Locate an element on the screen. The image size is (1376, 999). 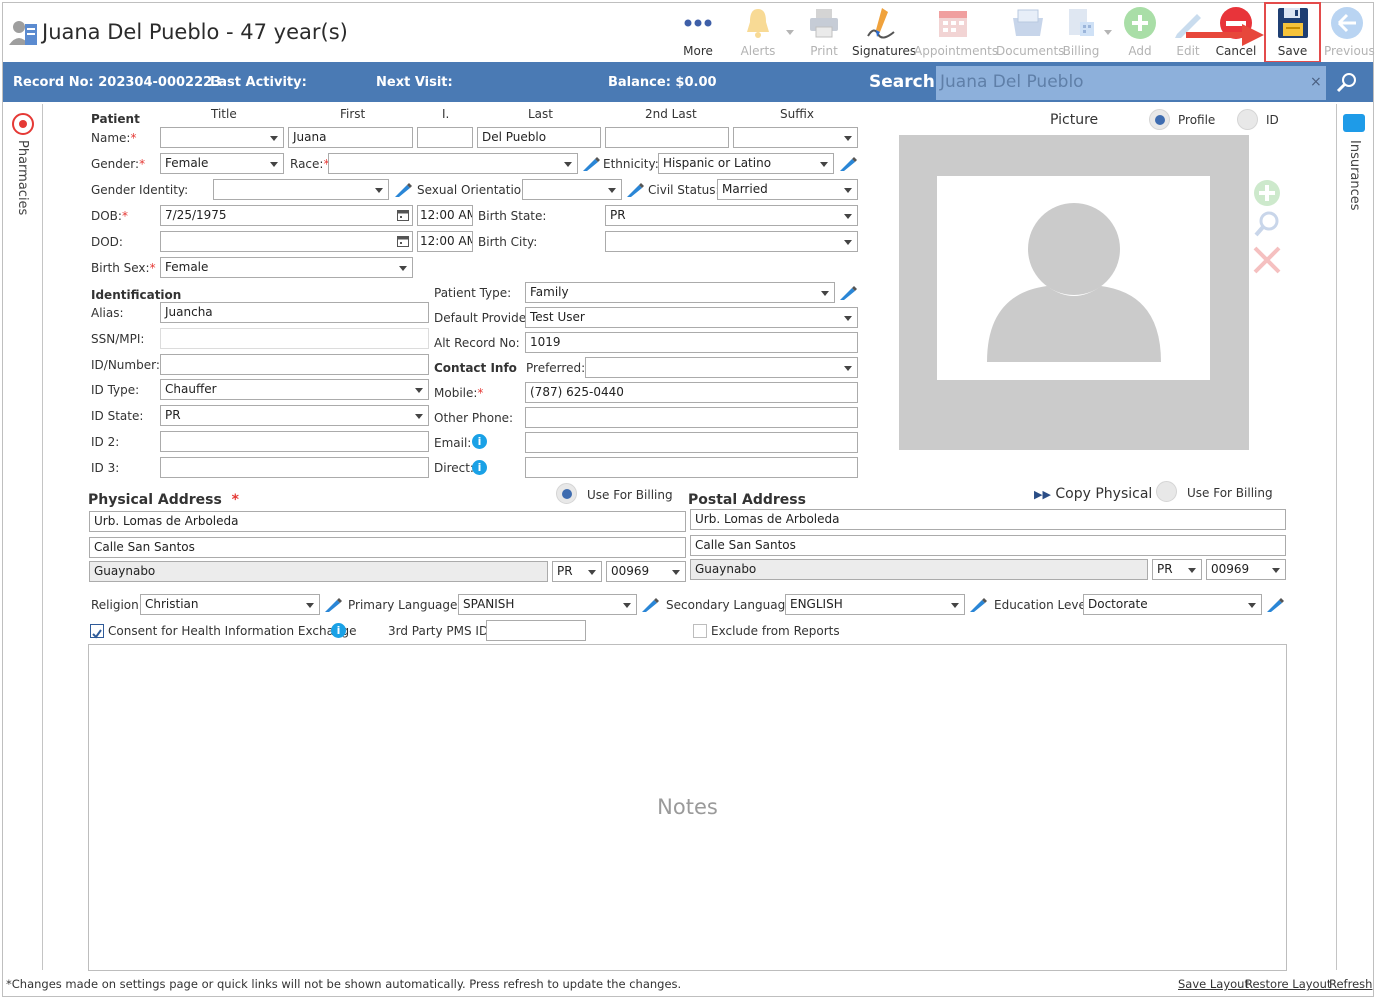
religion-edit-pencil-icon is located at coordinates (333, 604).